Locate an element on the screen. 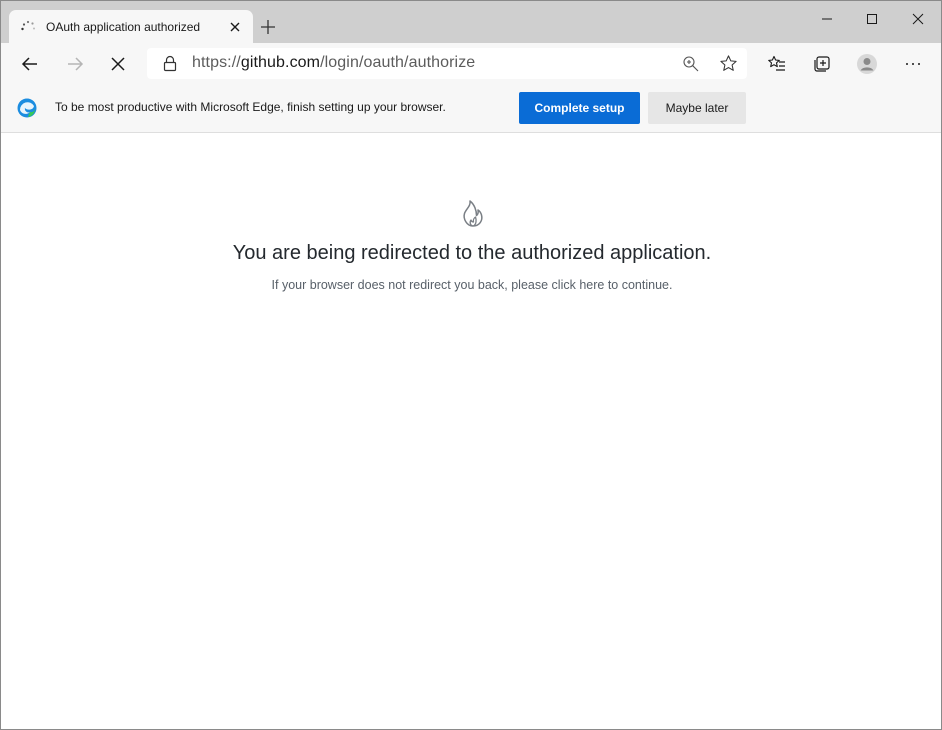  maximize-icon is located at coordinates (872, 19).